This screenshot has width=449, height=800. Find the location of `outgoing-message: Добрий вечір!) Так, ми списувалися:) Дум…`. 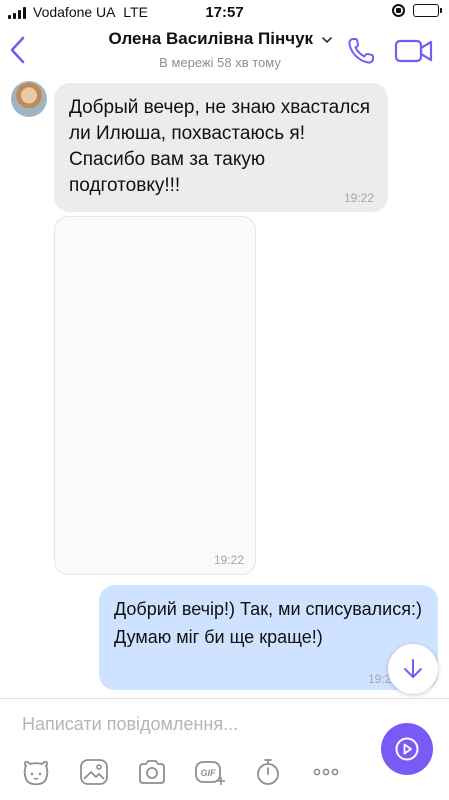

outgoing-message: Добрий вечір!) Так, ми списувалися:) Дум… is located at coordinates (268, 637).